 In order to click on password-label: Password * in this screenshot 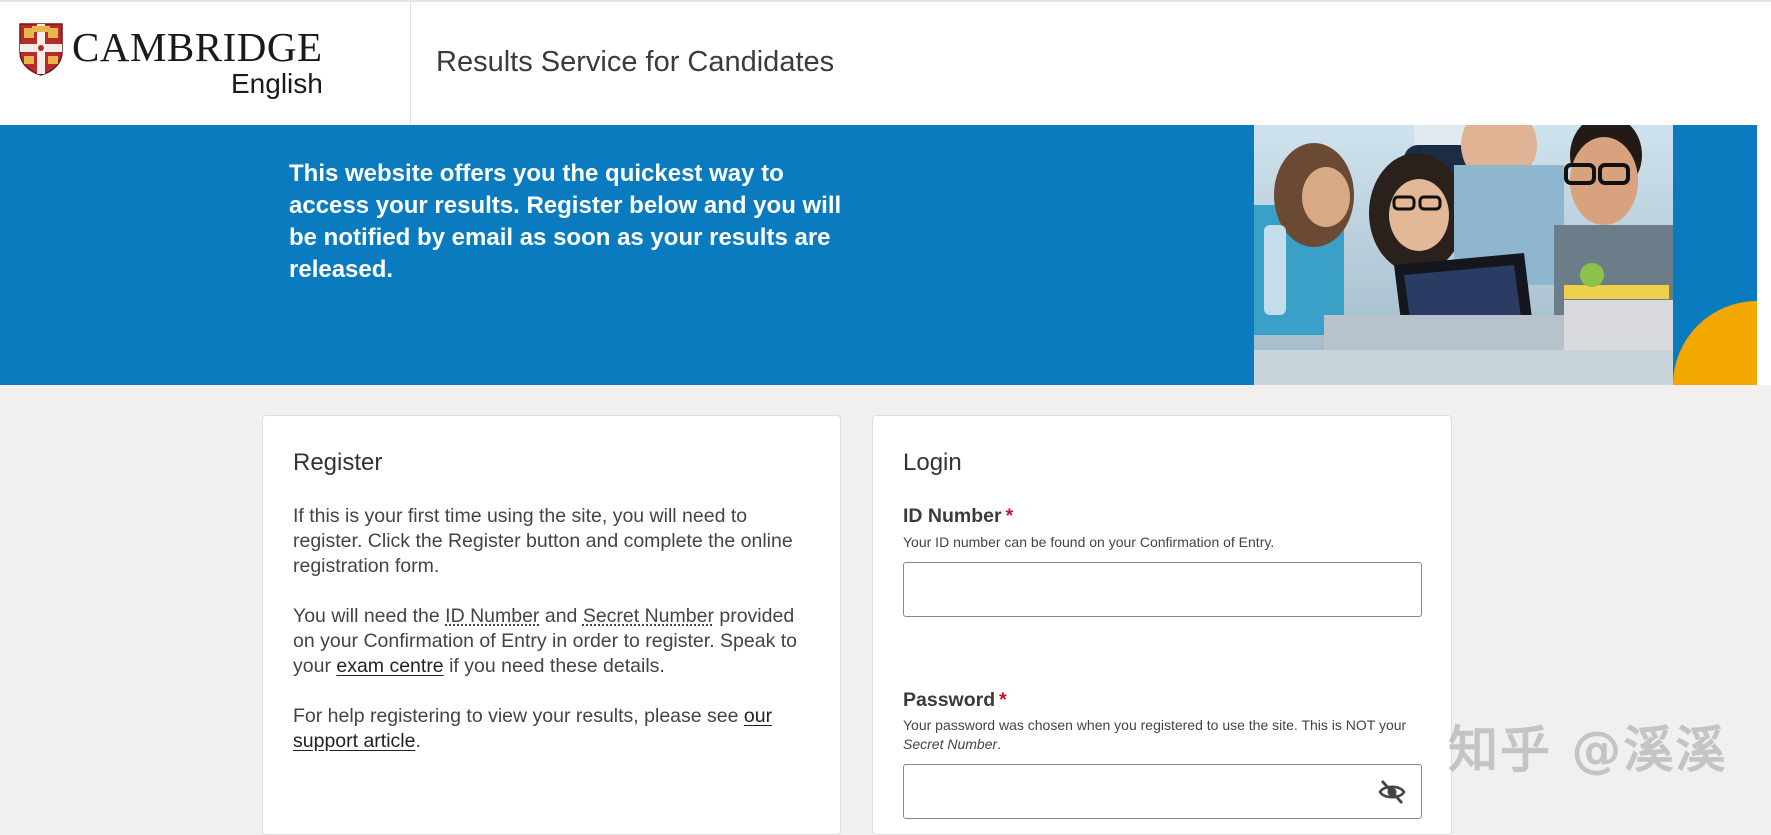, I will do `click(955, 700)`.